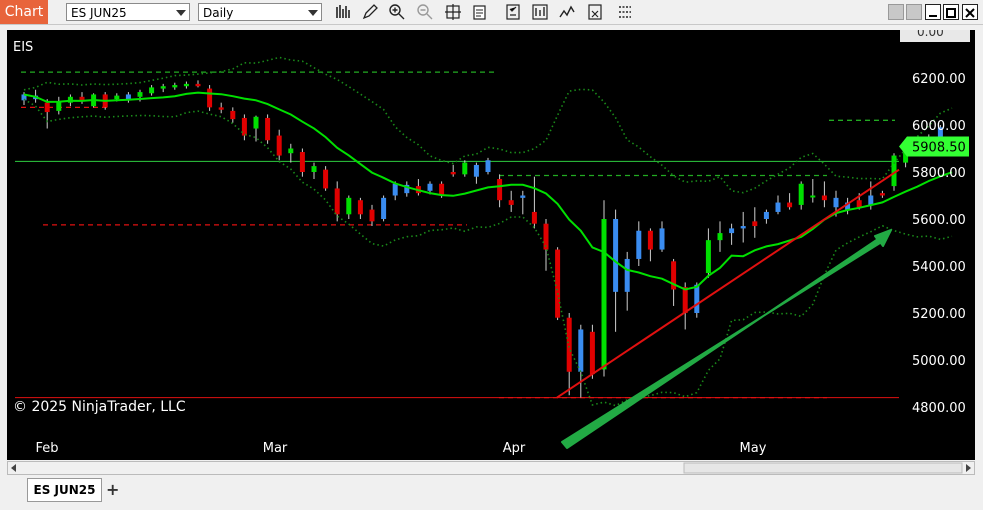 Image resolution: width=983 pixels, height=510 pixels. Describe the element at coordinates (181, 13) in the screenshot. I see `chevron-down-icon` at that location.